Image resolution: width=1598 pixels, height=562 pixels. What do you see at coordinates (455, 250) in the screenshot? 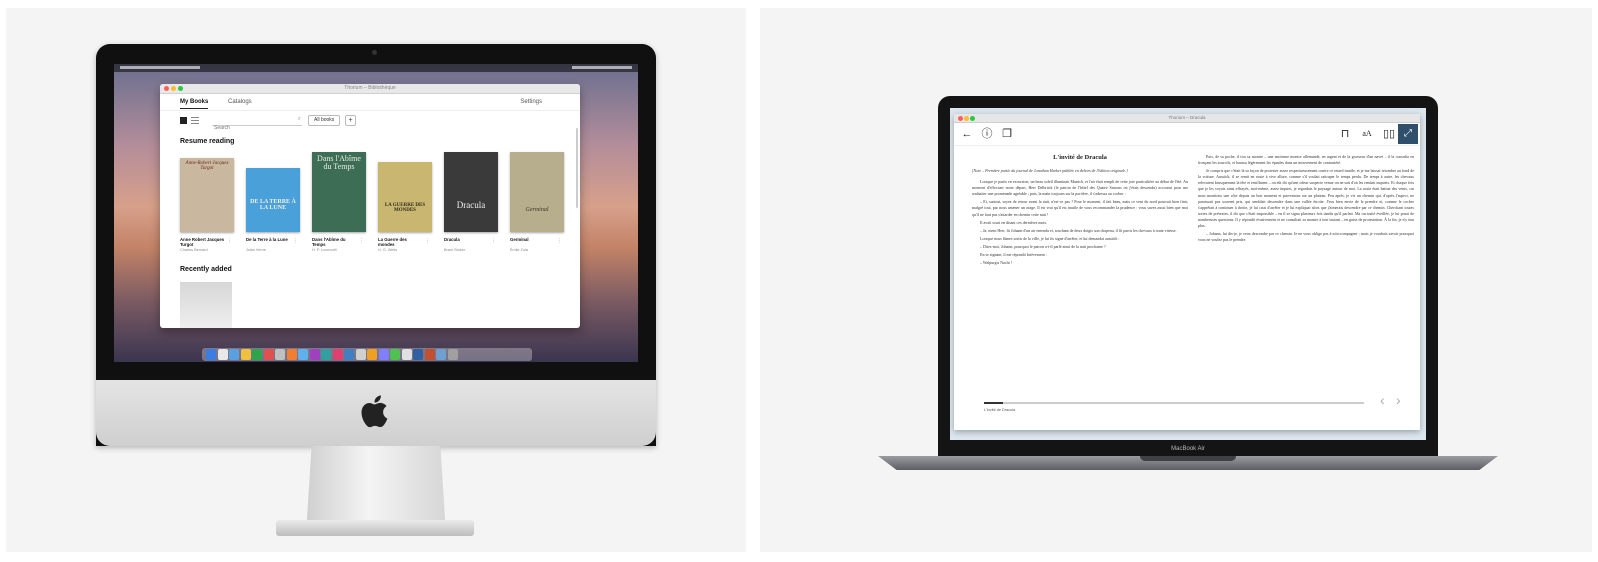
I see `book-author: Bram Stoker` at bounding box center [455, 250].